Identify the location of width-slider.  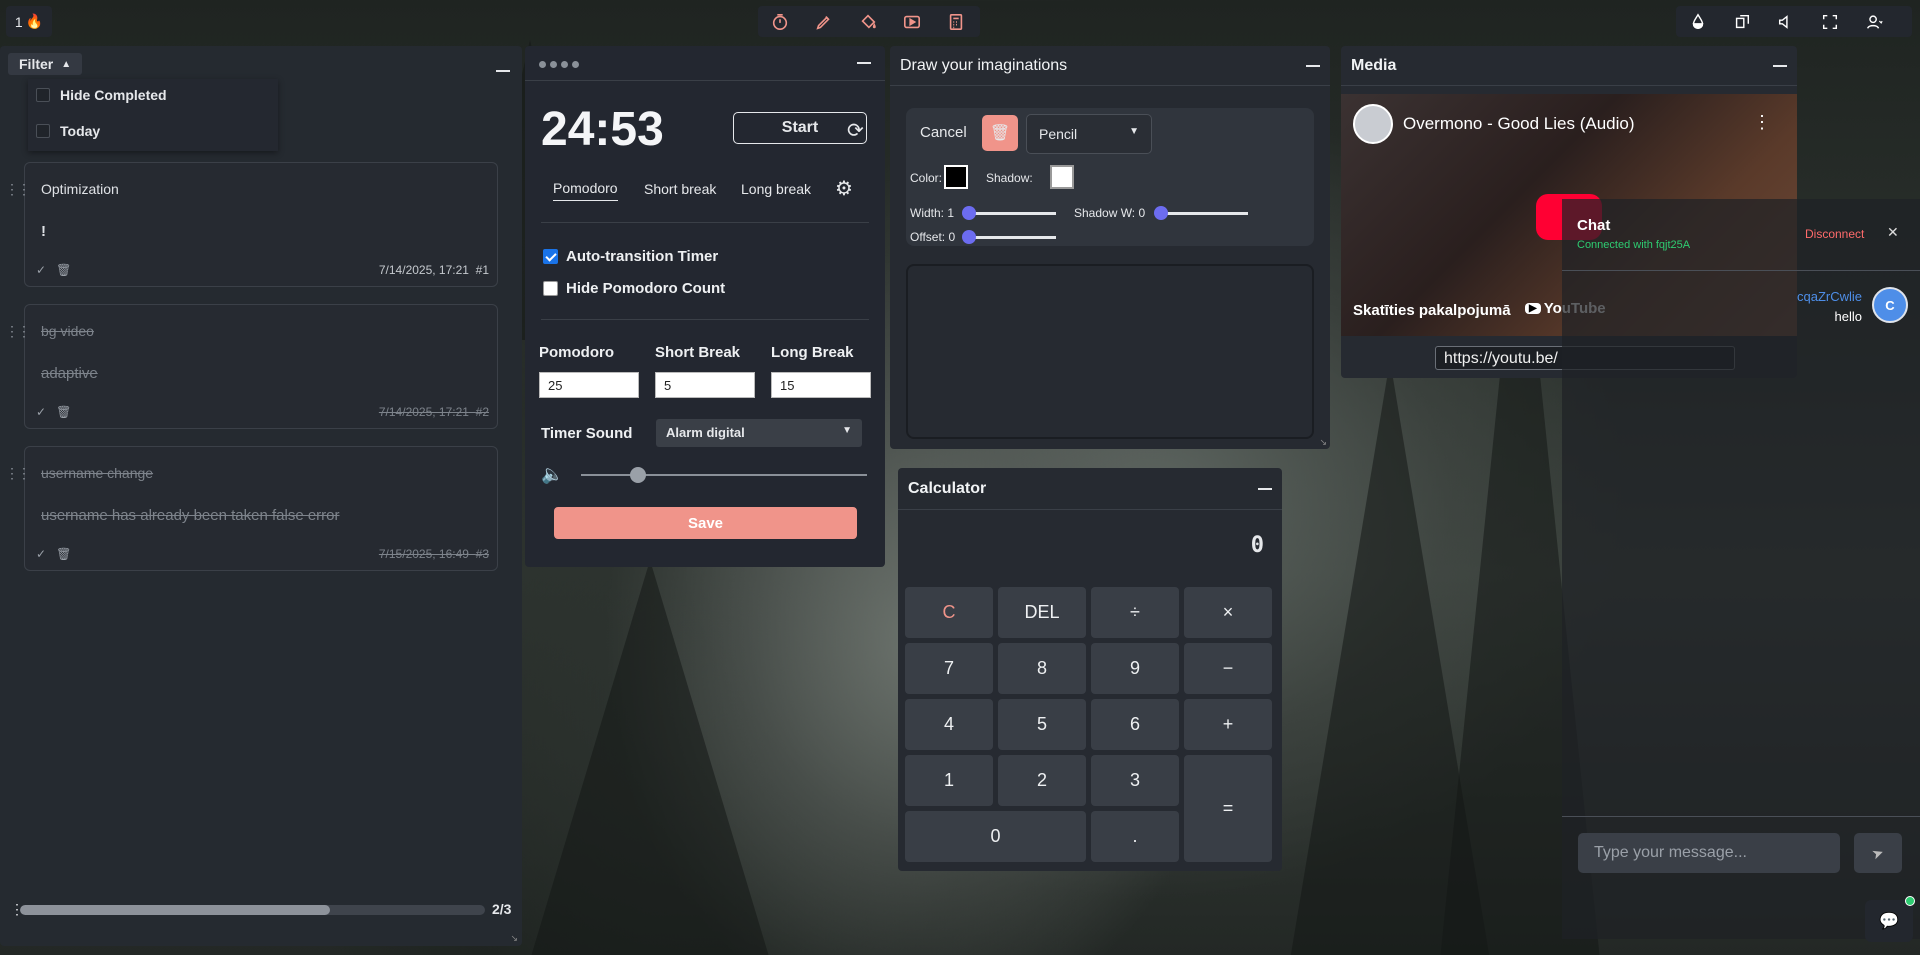
(1009, 213).